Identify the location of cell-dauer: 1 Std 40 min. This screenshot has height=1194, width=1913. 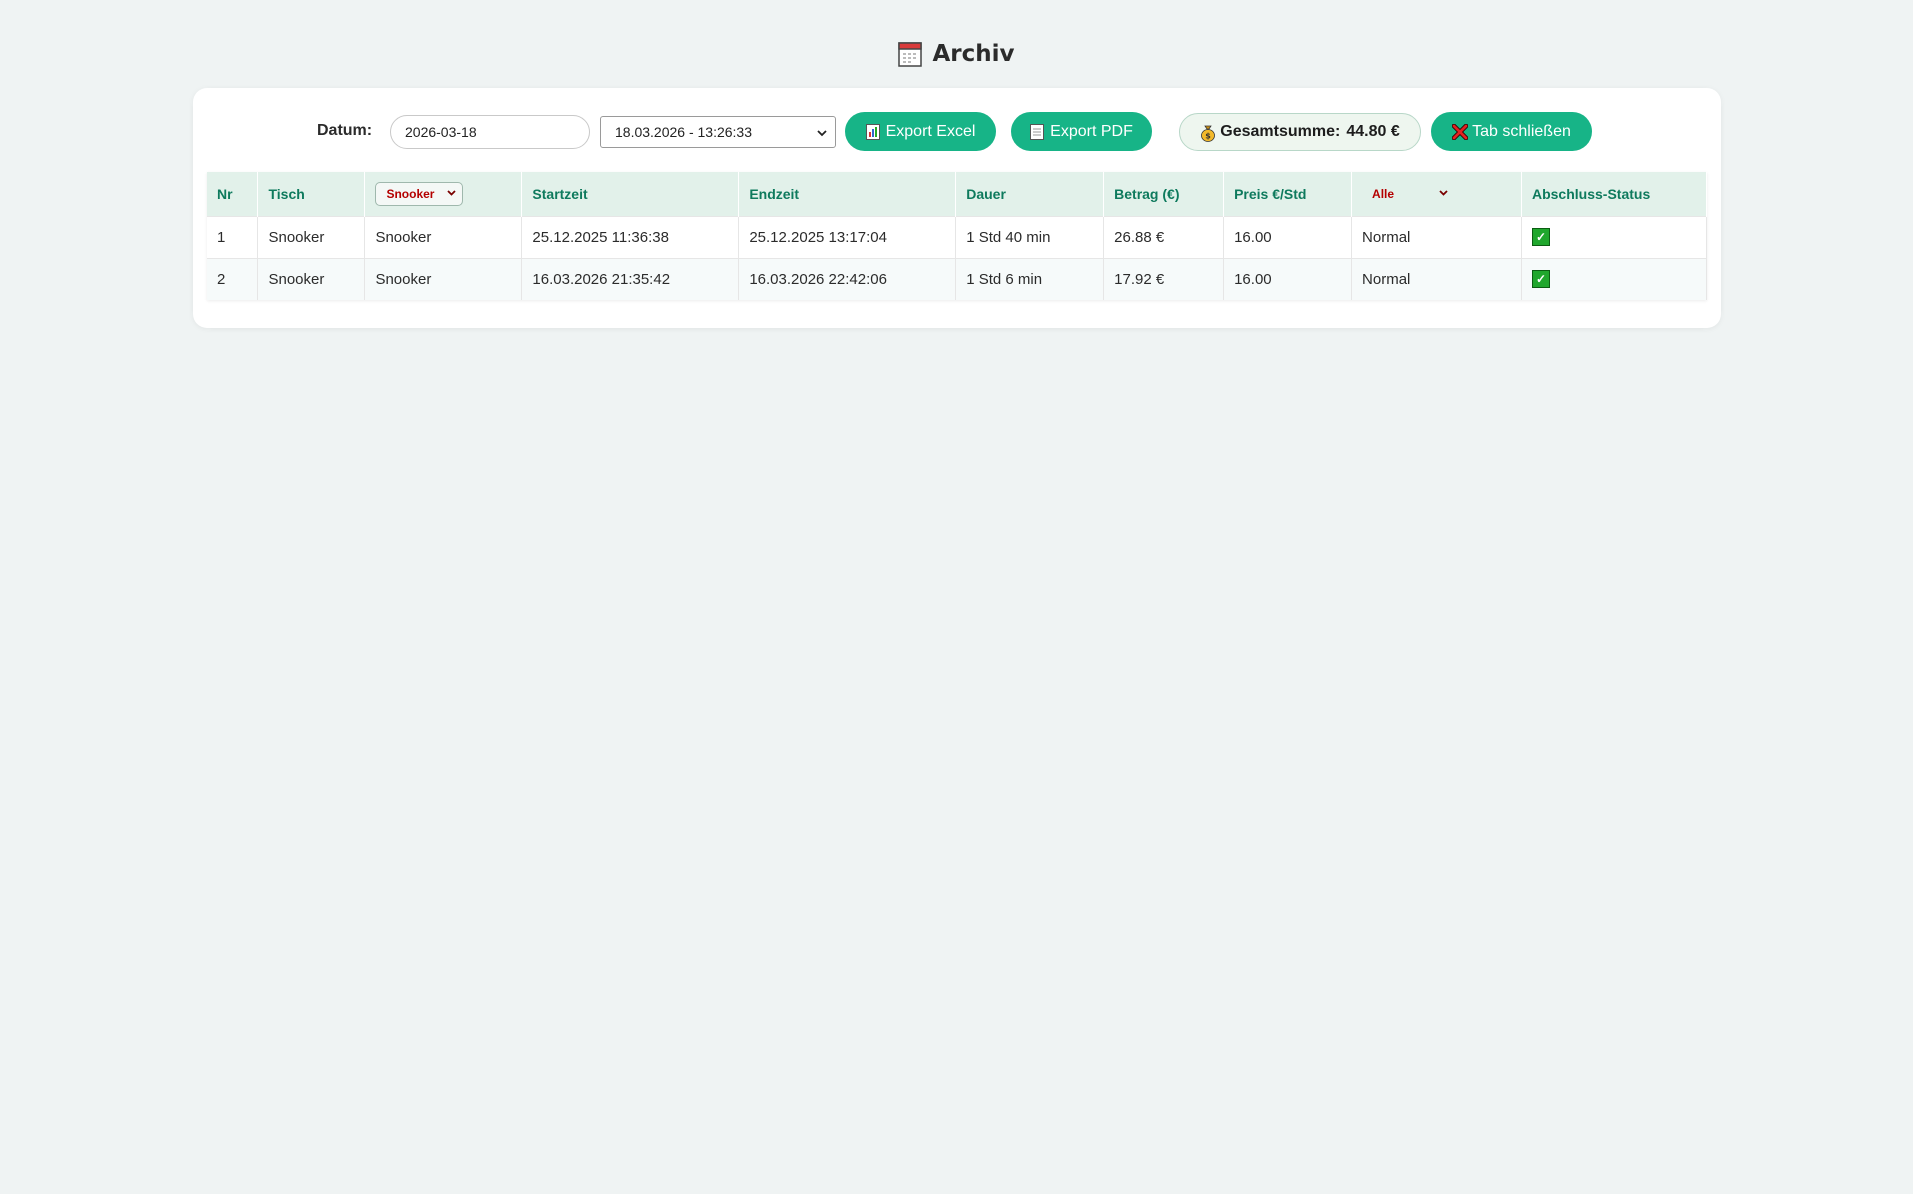
(1030, 236).